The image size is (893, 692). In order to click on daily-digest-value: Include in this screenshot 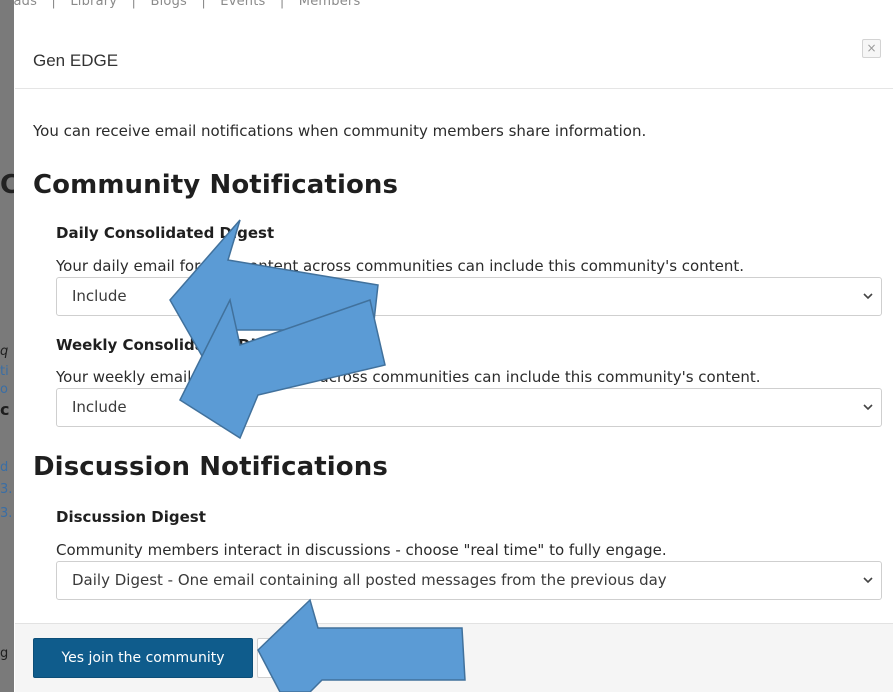, I will do `click(99, 296)`.